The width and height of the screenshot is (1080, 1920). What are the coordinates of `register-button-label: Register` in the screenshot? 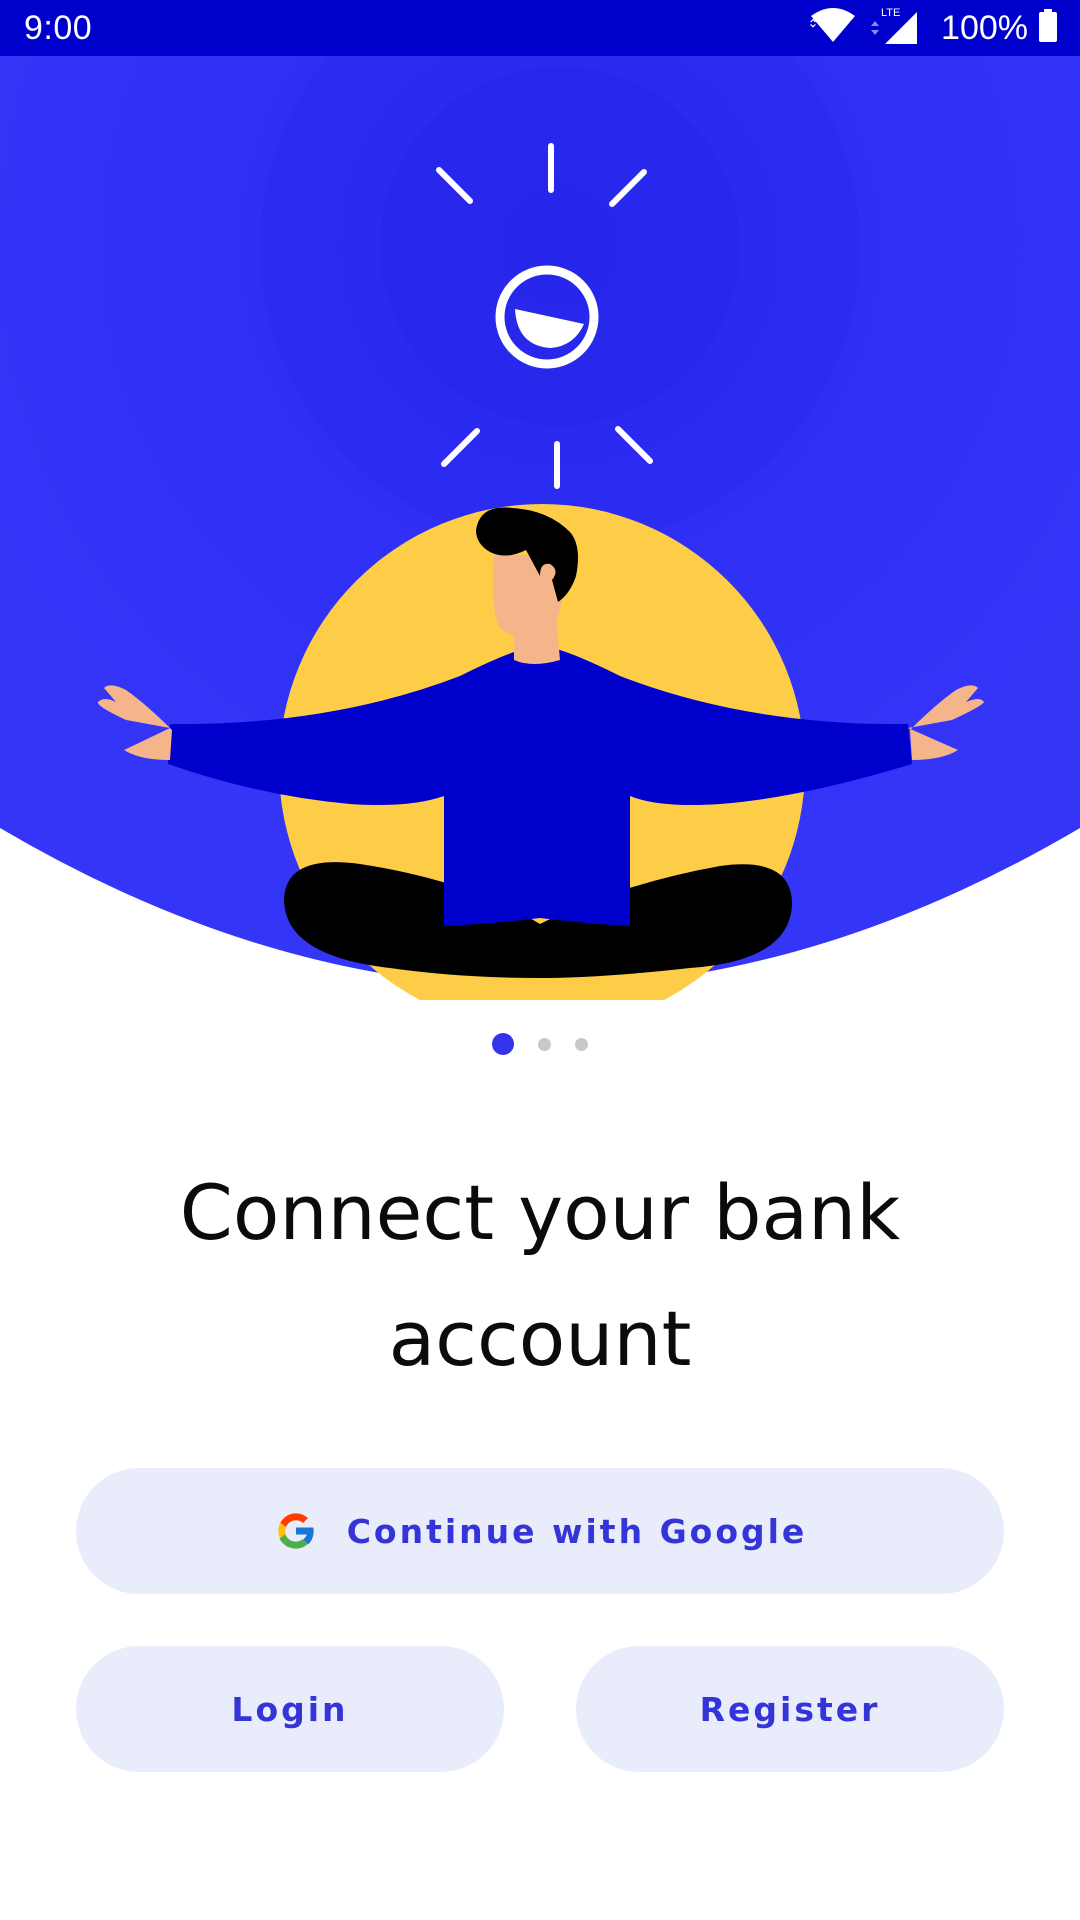 It's located at (790, 1709).